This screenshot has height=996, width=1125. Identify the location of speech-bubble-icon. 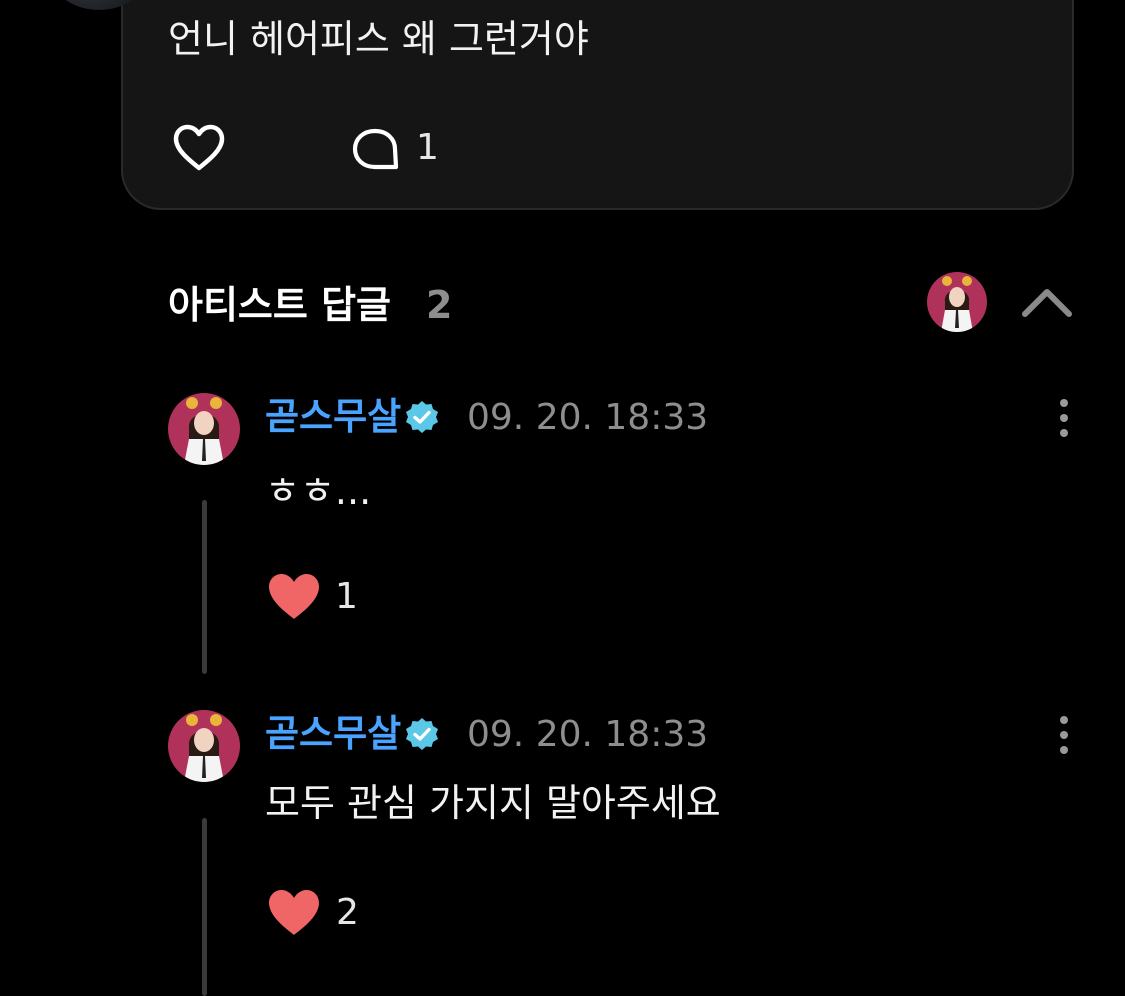
(376, 150).